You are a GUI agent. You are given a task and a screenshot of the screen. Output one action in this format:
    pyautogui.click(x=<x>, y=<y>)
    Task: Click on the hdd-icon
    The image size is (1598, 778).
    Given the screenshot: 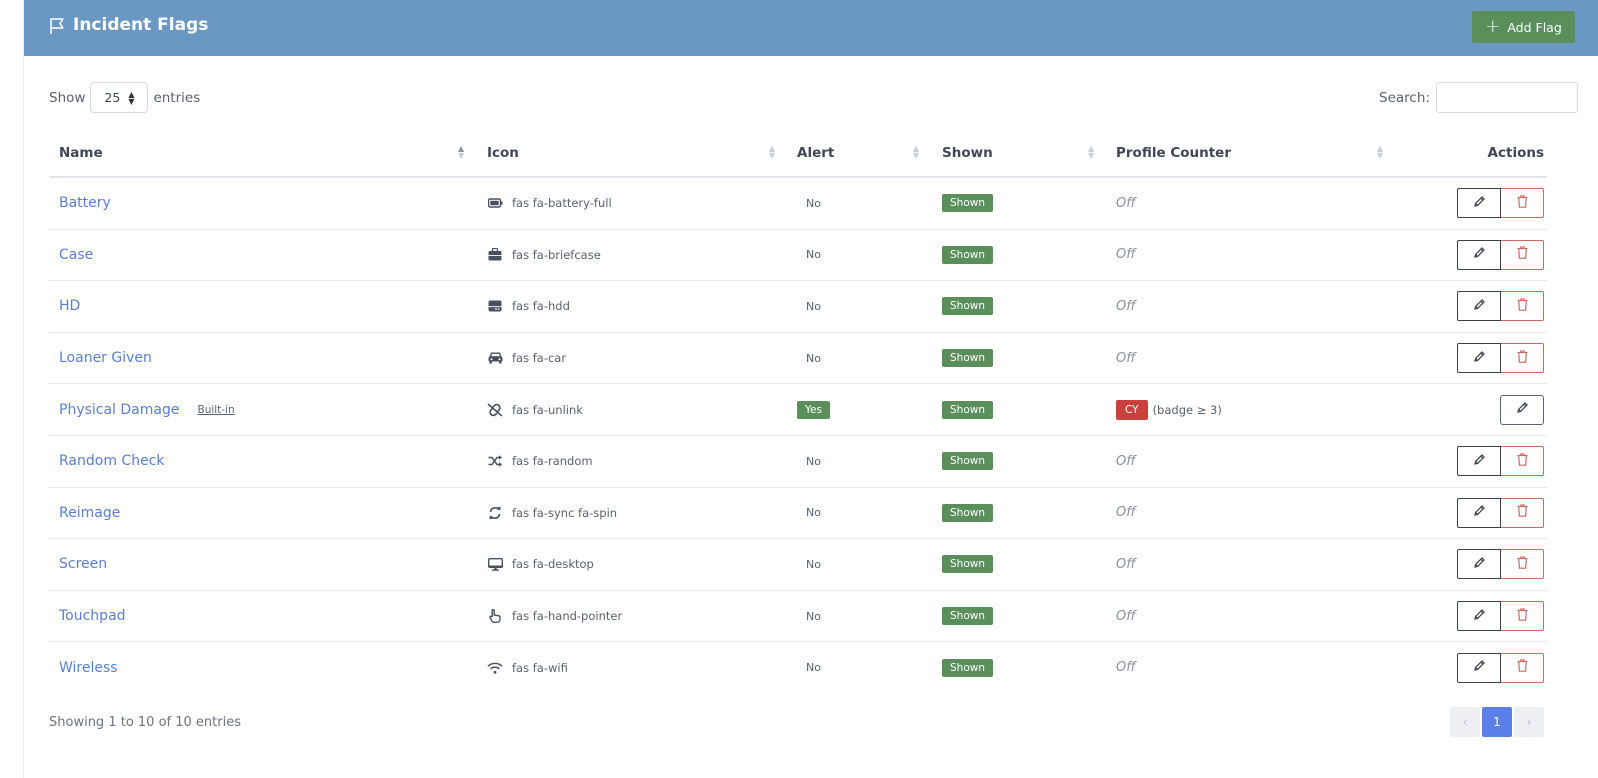 What is the action you would take?
    pyautogui.click(x=495, y=306)
    